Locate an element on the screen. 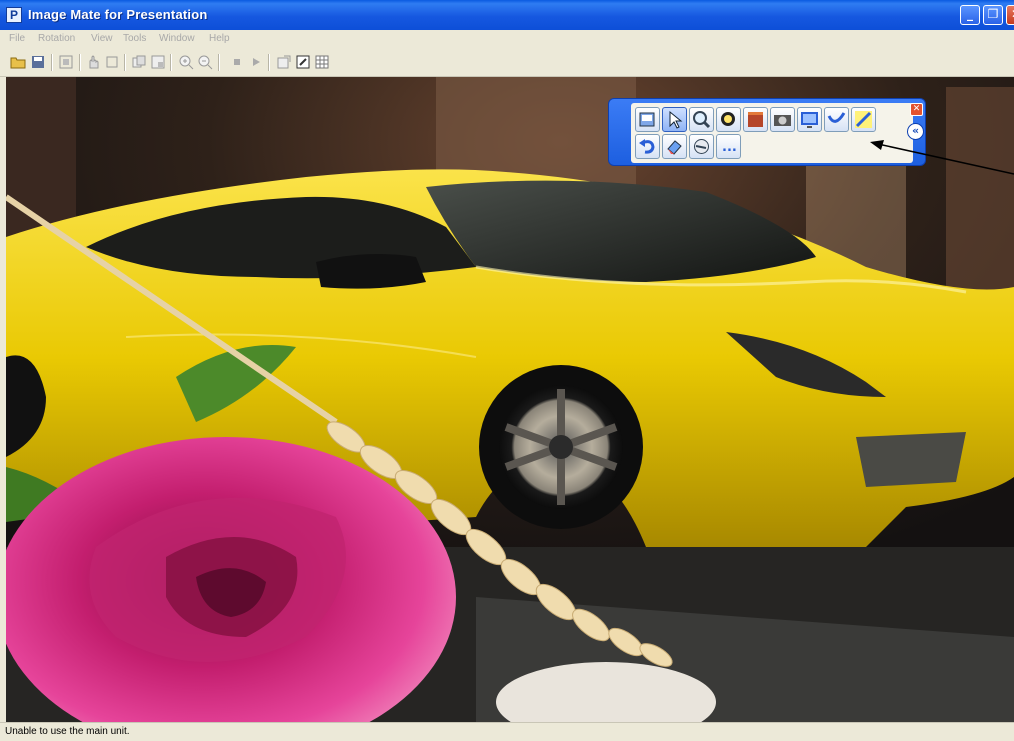 The width and height of the screenshot is (1014, 741). menu-window: Window is located at coordinates (177, 38).